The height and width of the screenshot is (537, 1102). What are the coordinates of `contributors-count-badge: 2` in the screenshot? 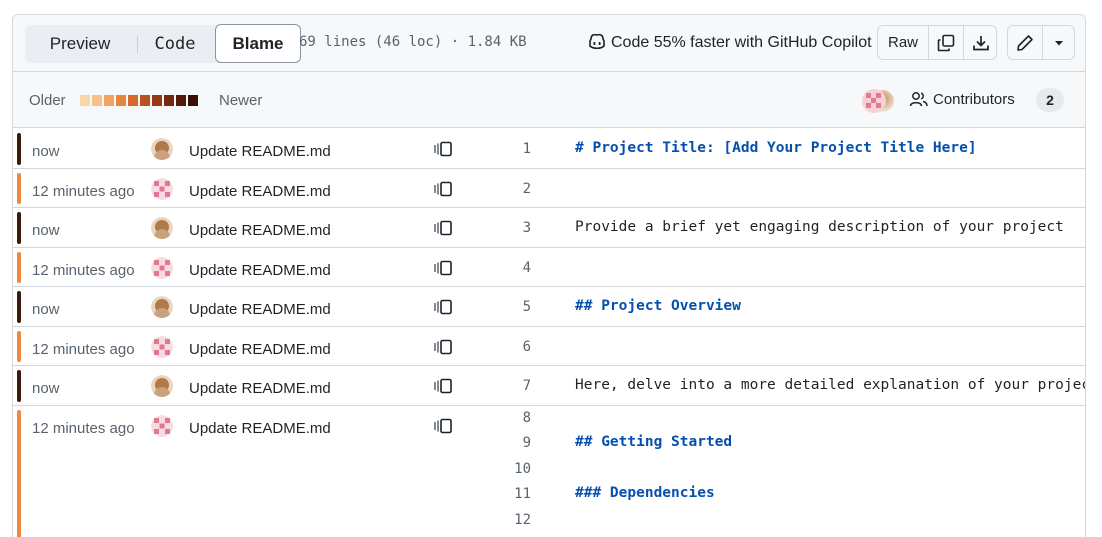 It's located at (1050, 100).